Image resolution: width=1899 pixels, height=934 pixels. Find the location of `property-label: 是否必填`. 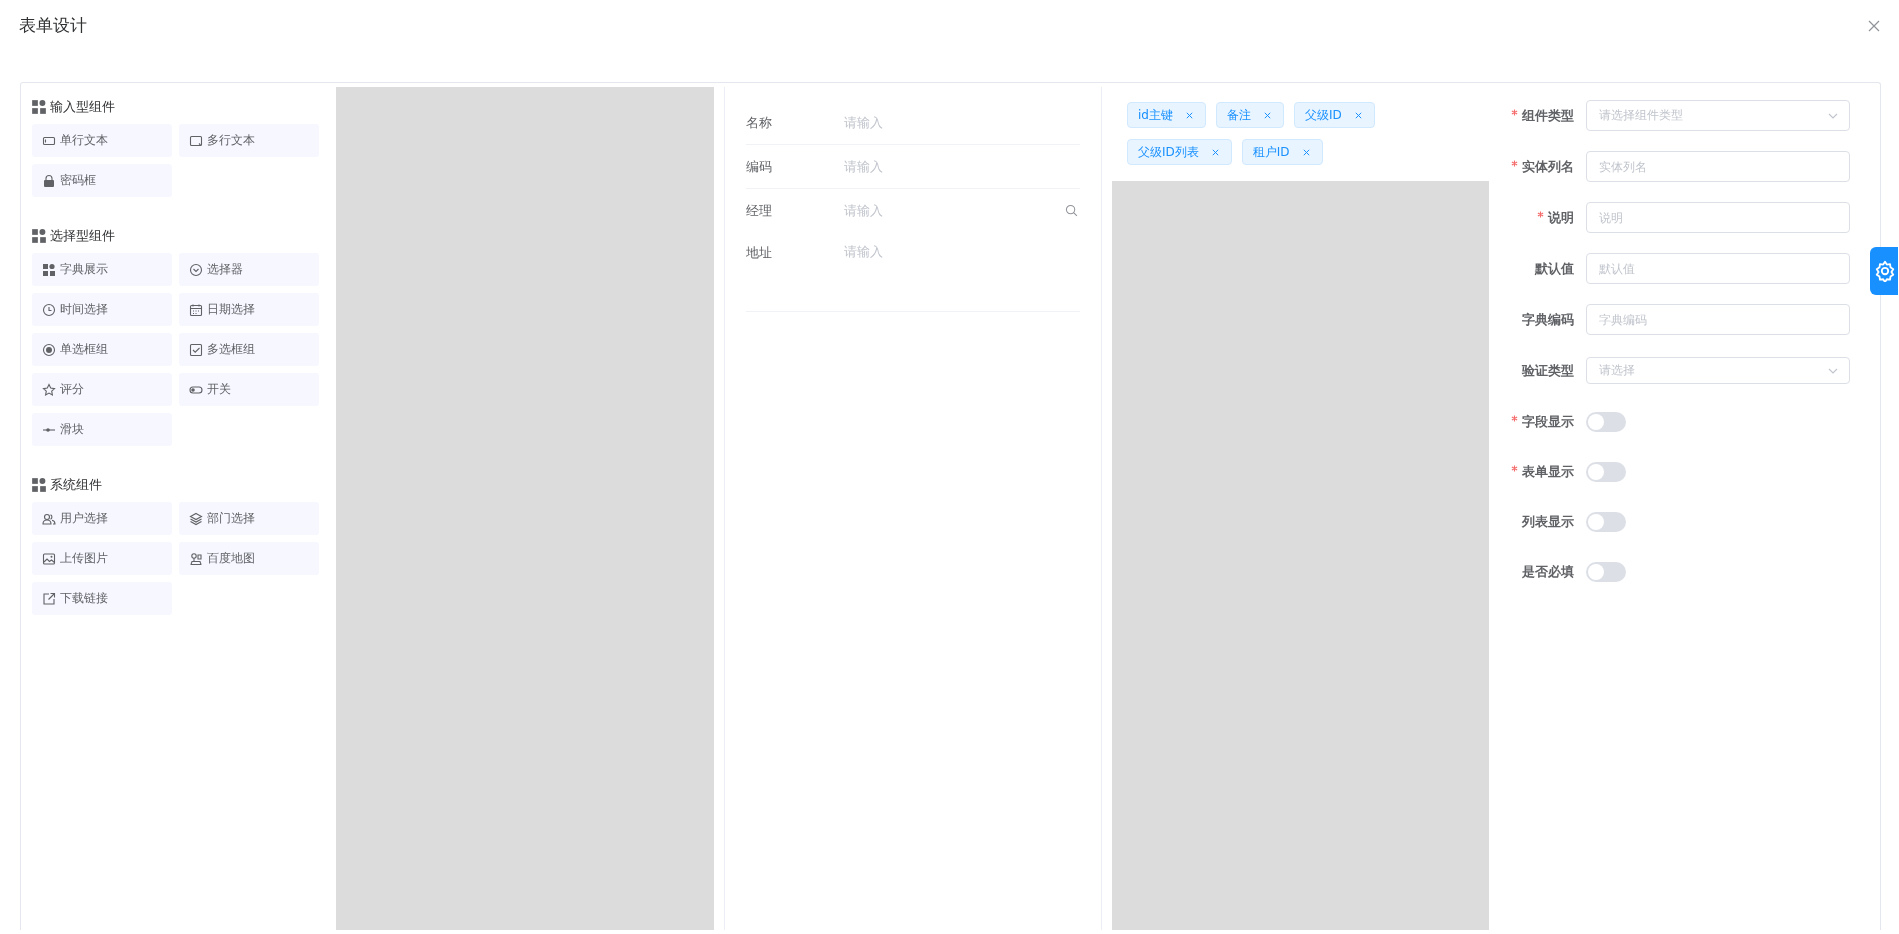

property-label: 是否必填 is located at coordinates (1548, 571).